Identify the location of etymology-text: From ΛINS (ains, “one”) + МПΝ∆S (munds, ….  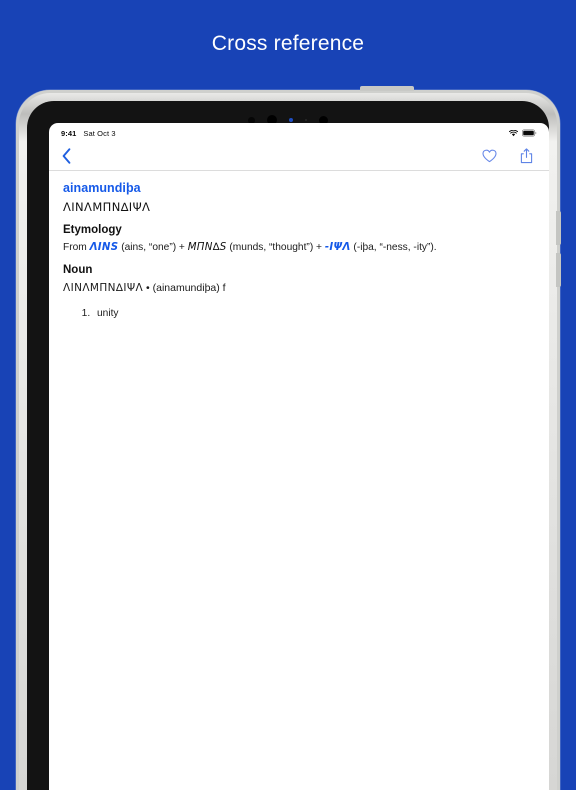
(299, 248).